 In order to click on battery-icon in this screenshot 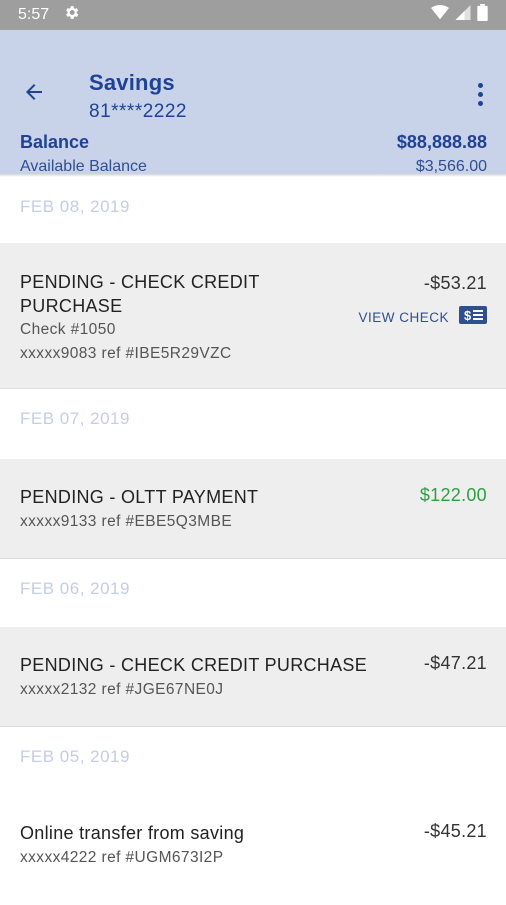, I will do `click(482, 15)`.